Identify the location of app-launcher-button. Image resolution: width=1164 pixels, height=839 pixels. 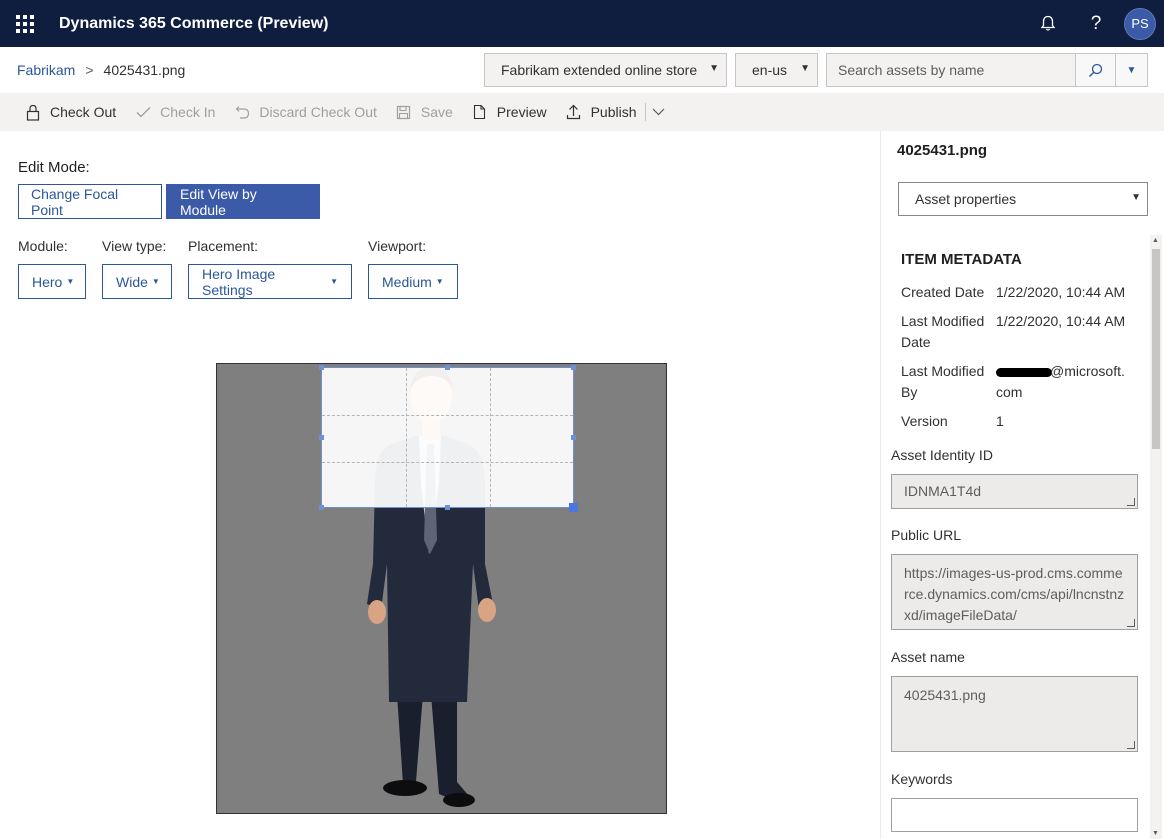
(25, 23).